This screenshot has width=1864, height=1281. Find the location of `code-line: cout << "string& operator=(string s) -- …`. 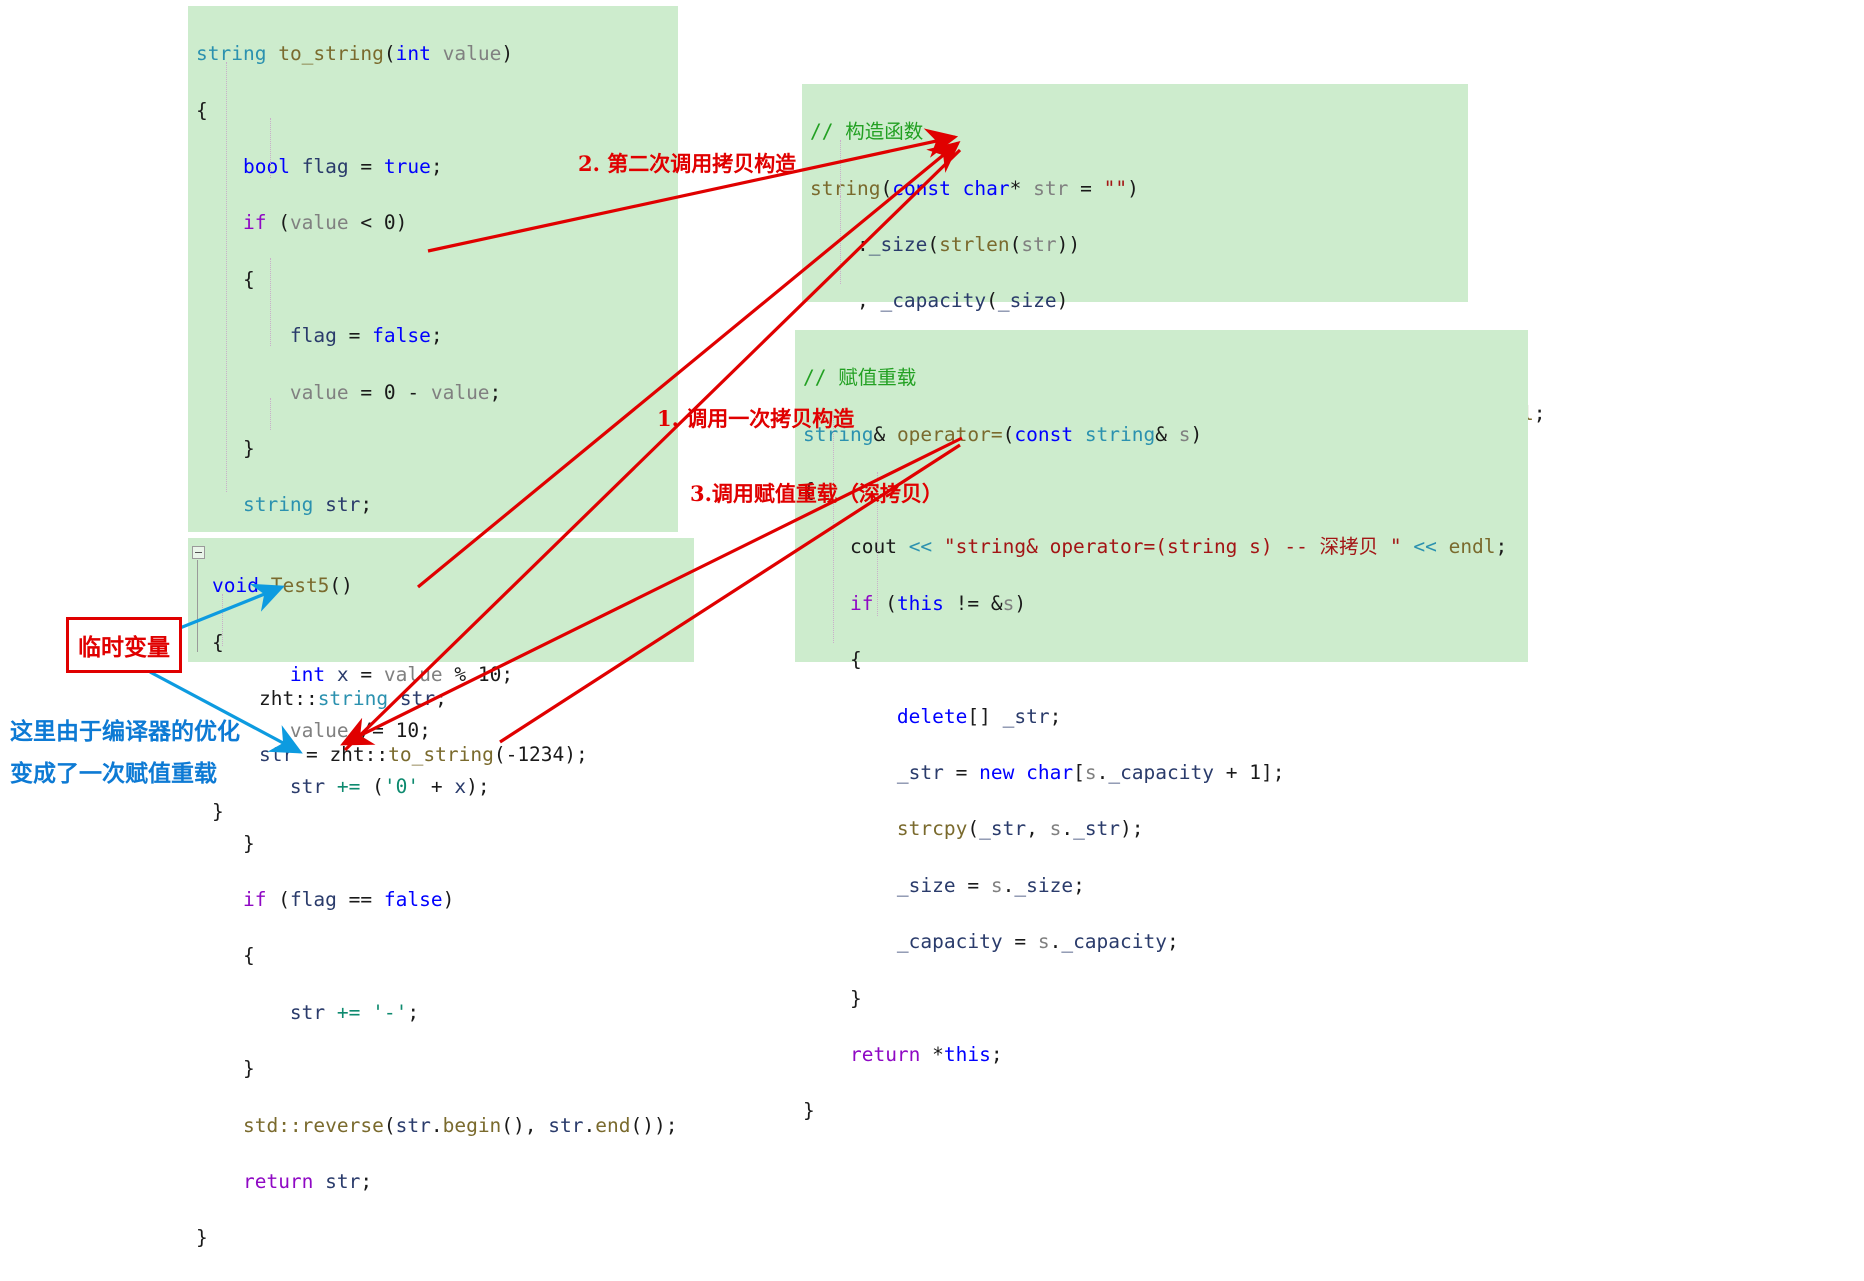

code-line: cout << "string& operator=(string s) -- … is located at coordinates (1178, 547).